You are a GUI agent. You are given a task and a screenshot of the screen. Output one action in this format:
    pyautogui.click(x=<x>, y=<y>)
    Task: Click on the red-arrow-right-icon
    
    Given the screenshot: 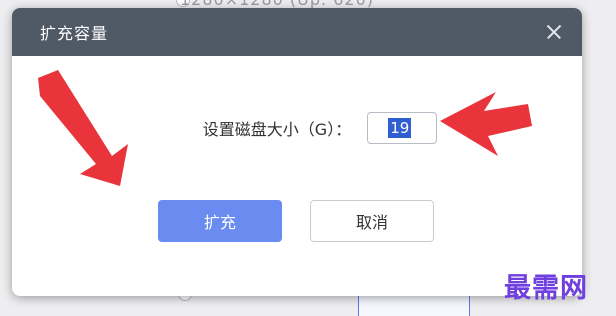 What is the action you would take?
    pyautogui.click(x=486, y=124)
    